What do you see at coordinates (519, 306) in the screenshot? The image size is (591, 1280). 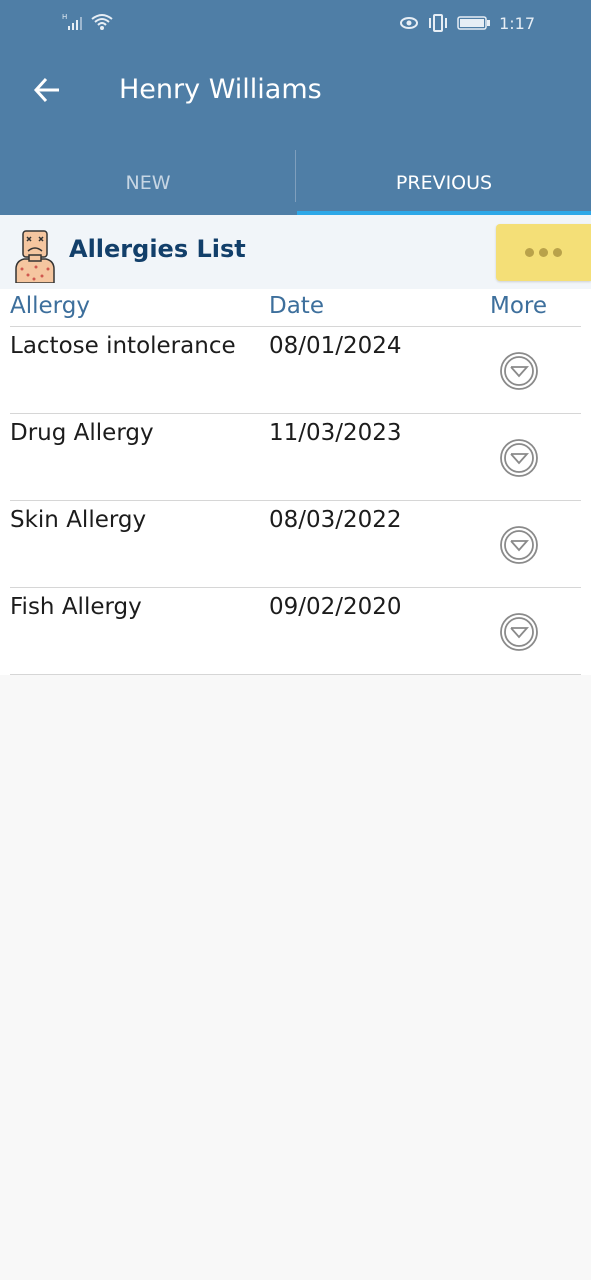 I see `column-header-more: More` at bounding box center [519, 306].